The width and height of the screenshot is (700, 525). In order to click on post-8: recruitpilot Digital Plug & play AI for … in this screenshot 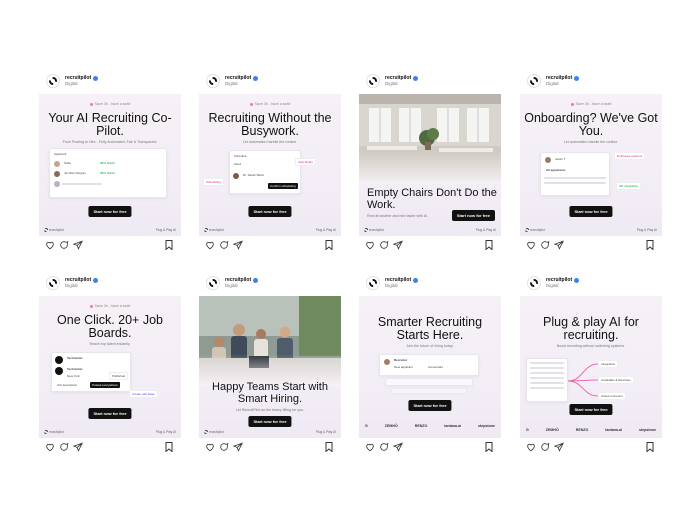, I will do `click(591, 364)`.